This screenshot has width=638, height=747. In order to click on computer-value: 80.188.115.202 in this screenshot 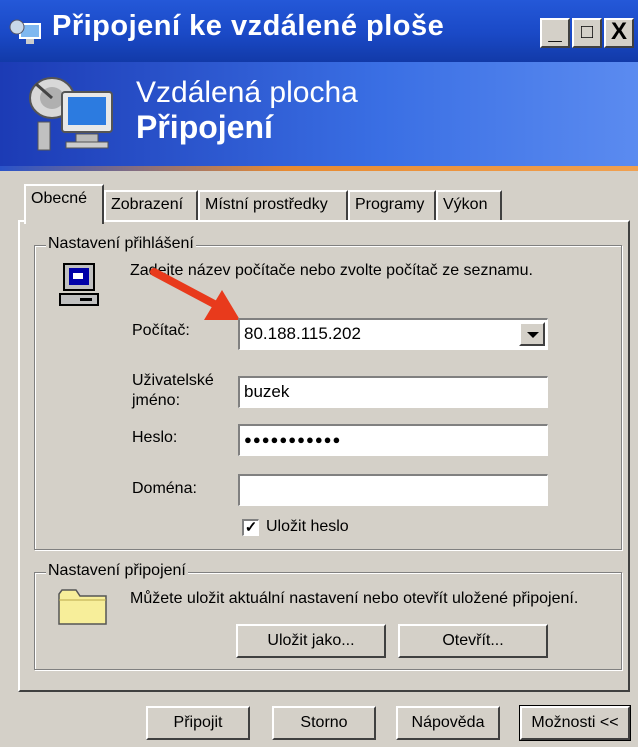, I will do `click(302, 333)`.